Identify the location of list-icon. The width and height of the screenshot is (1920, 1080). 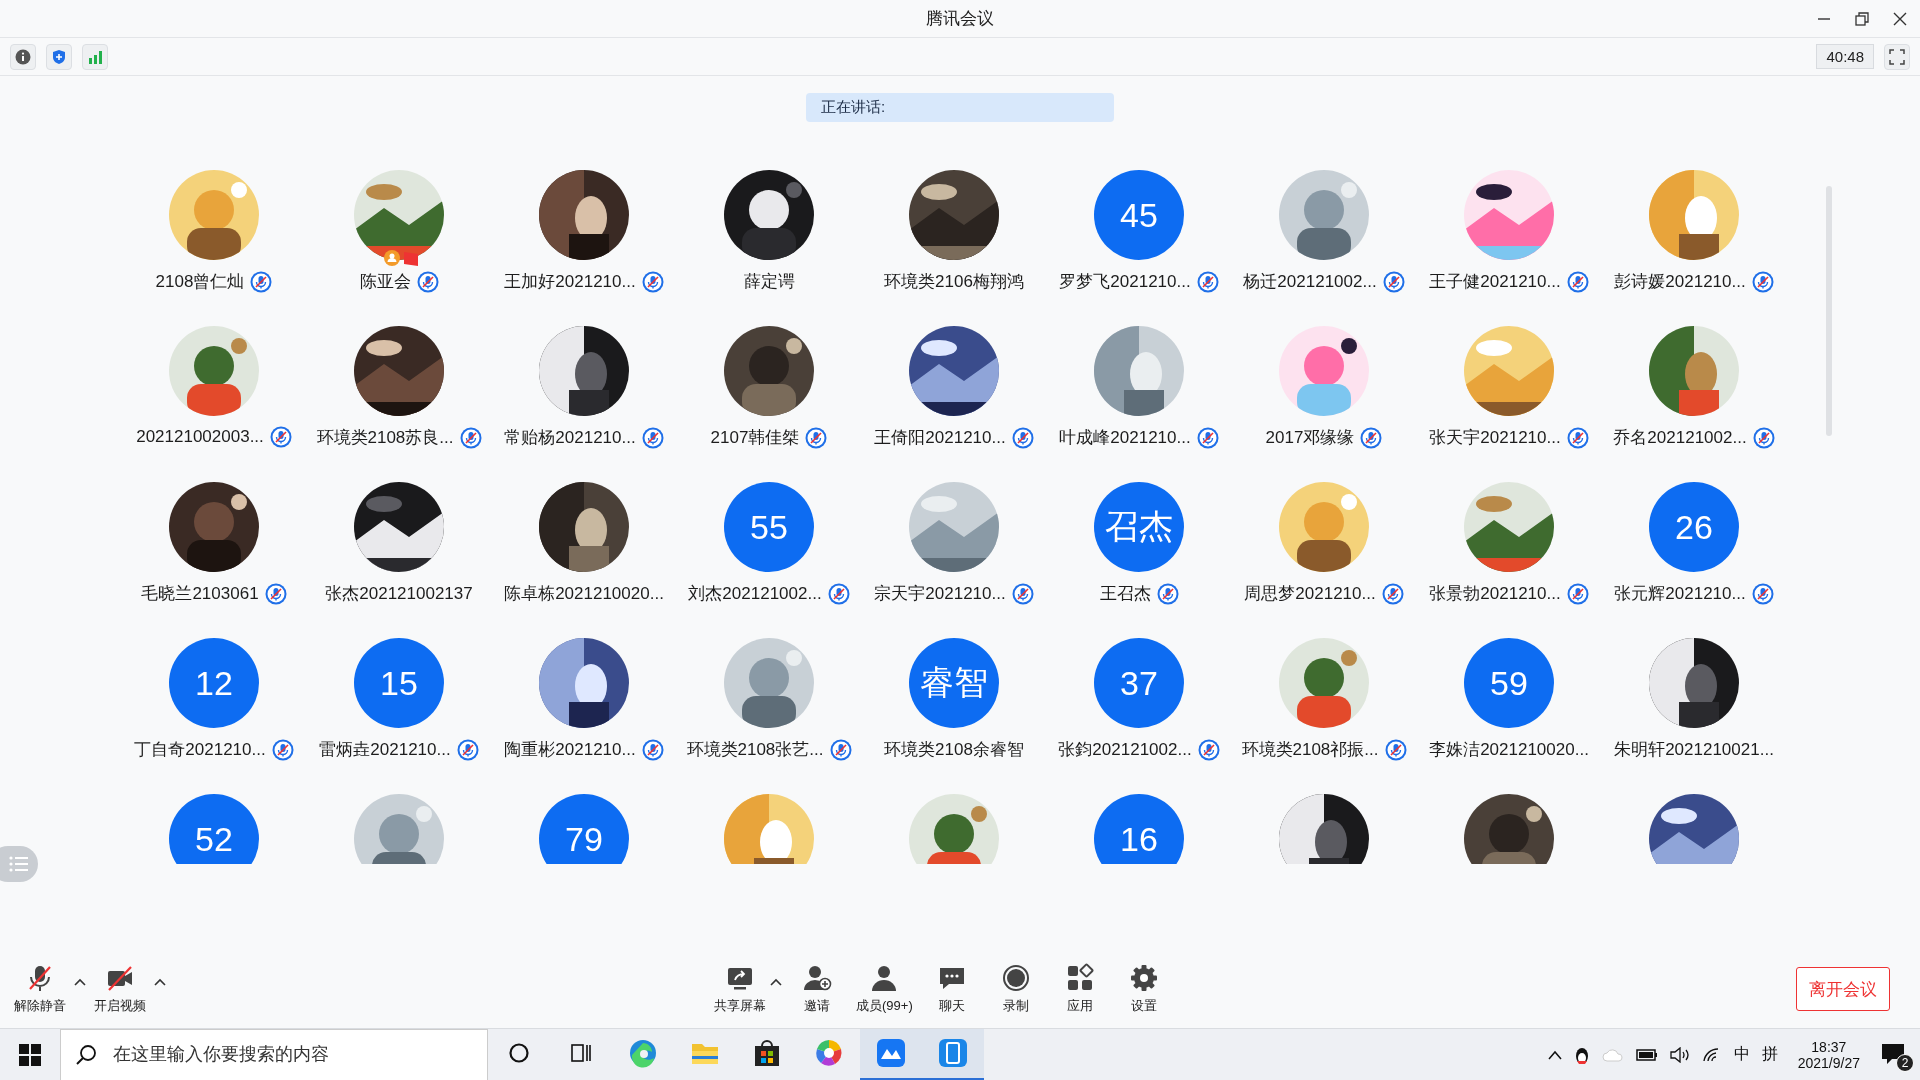
(19, 864).